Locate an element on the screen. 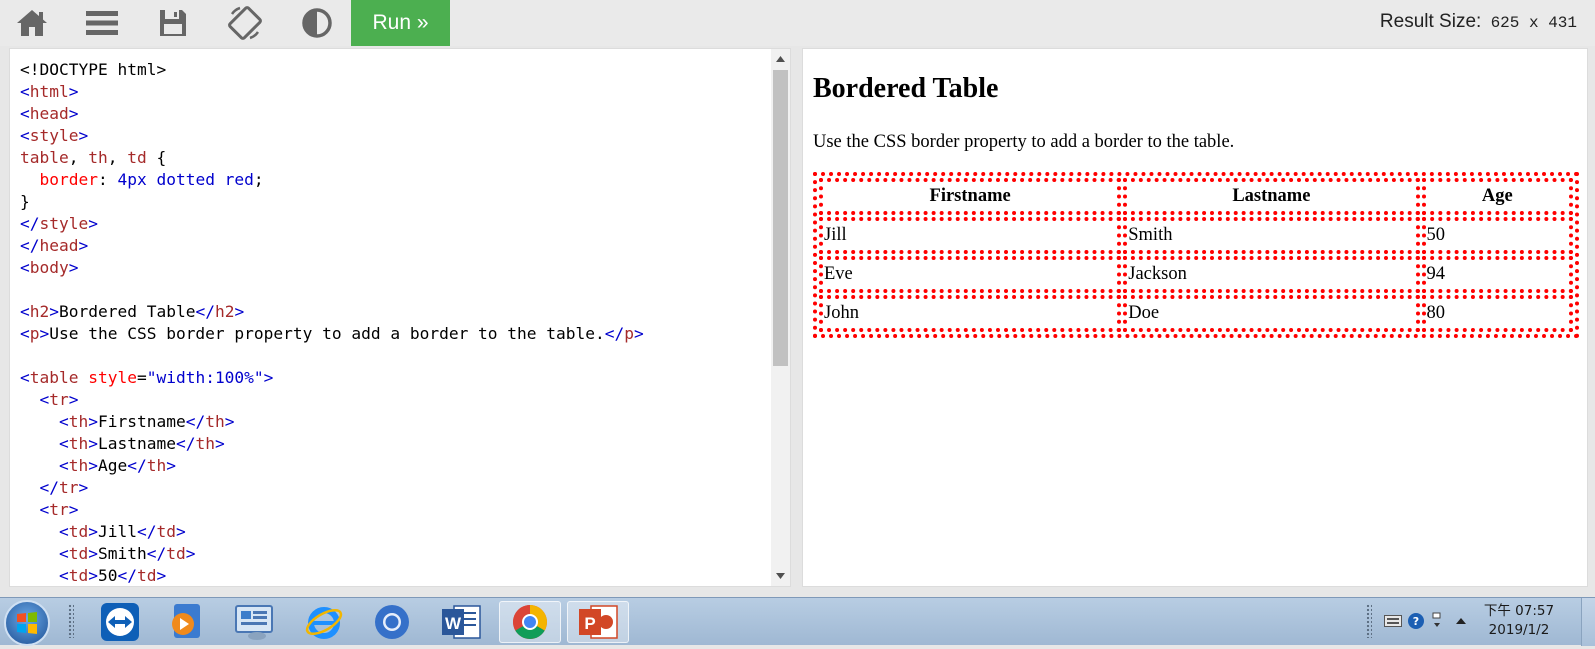  menu-icon is located at coordinates (102, 23).